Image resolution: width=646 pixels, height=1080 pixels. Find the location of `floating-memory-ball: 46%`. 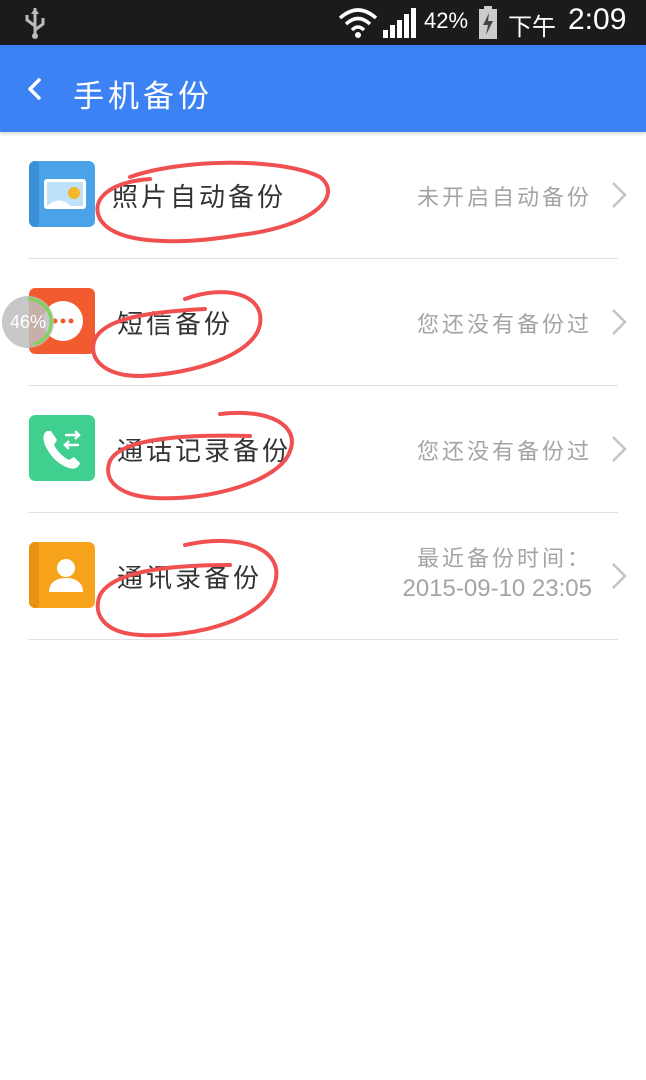

floating-memory-ball: 46% is located at coordinates (28, 322).